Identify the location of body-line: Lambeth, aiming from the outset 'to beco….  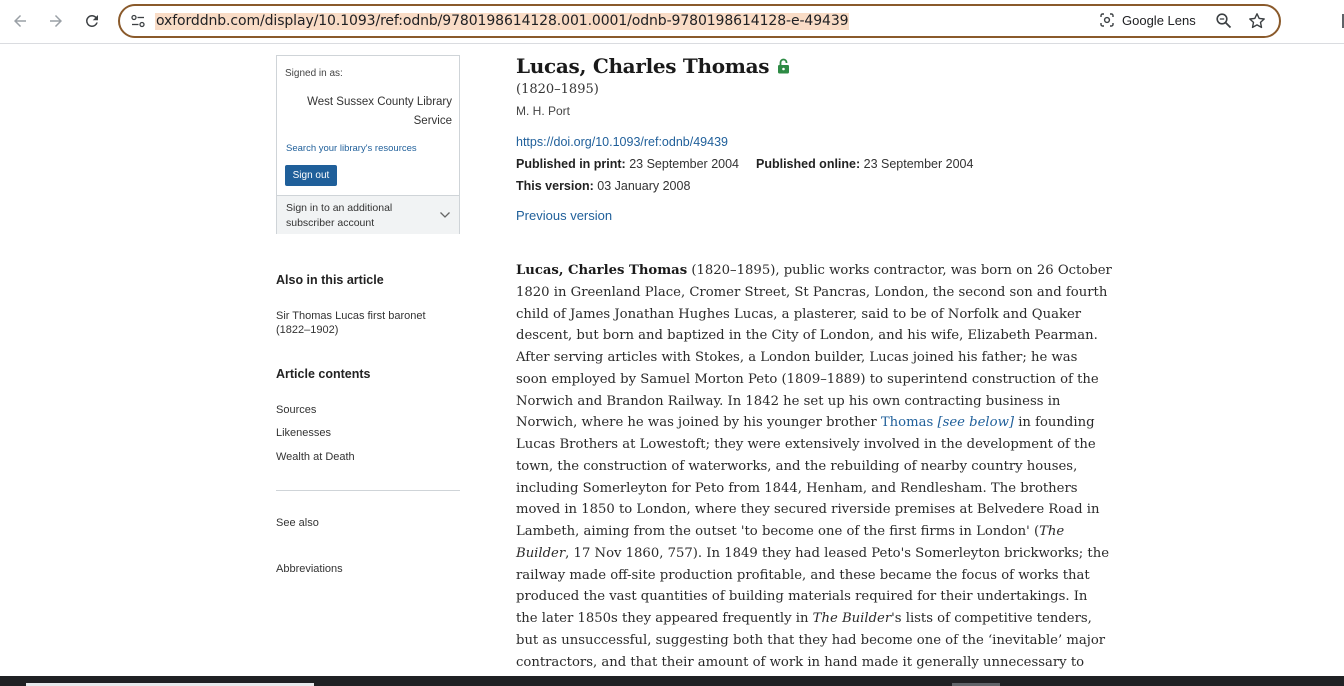
(790, 531).